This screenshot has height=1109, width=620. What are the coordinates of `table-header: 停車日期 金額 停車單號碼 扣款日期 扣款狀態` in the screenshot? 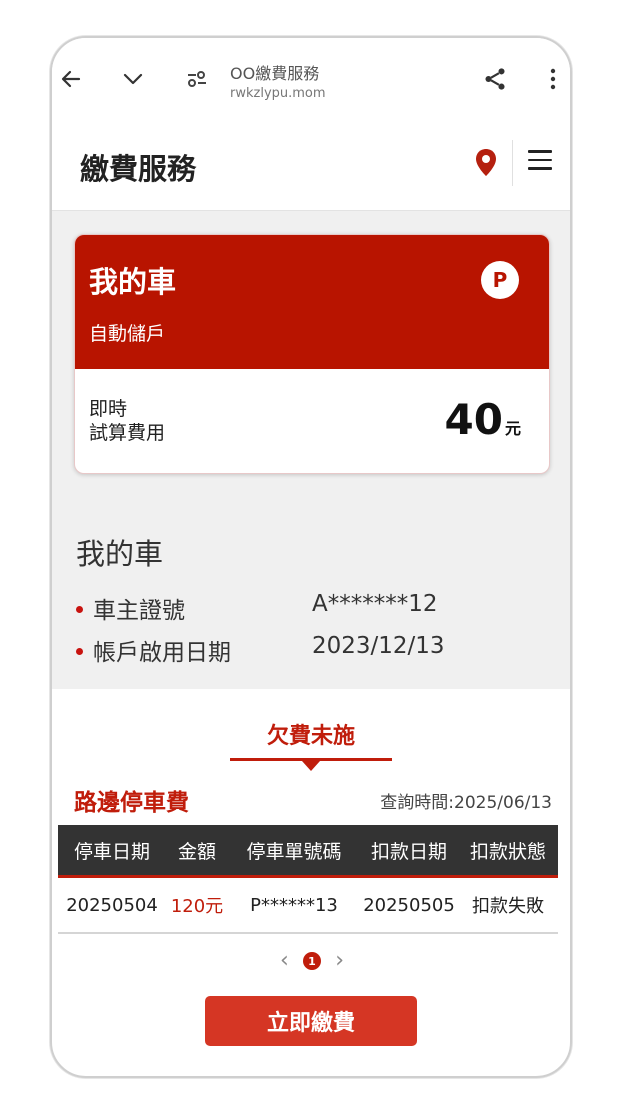 It's located at (308, 851).